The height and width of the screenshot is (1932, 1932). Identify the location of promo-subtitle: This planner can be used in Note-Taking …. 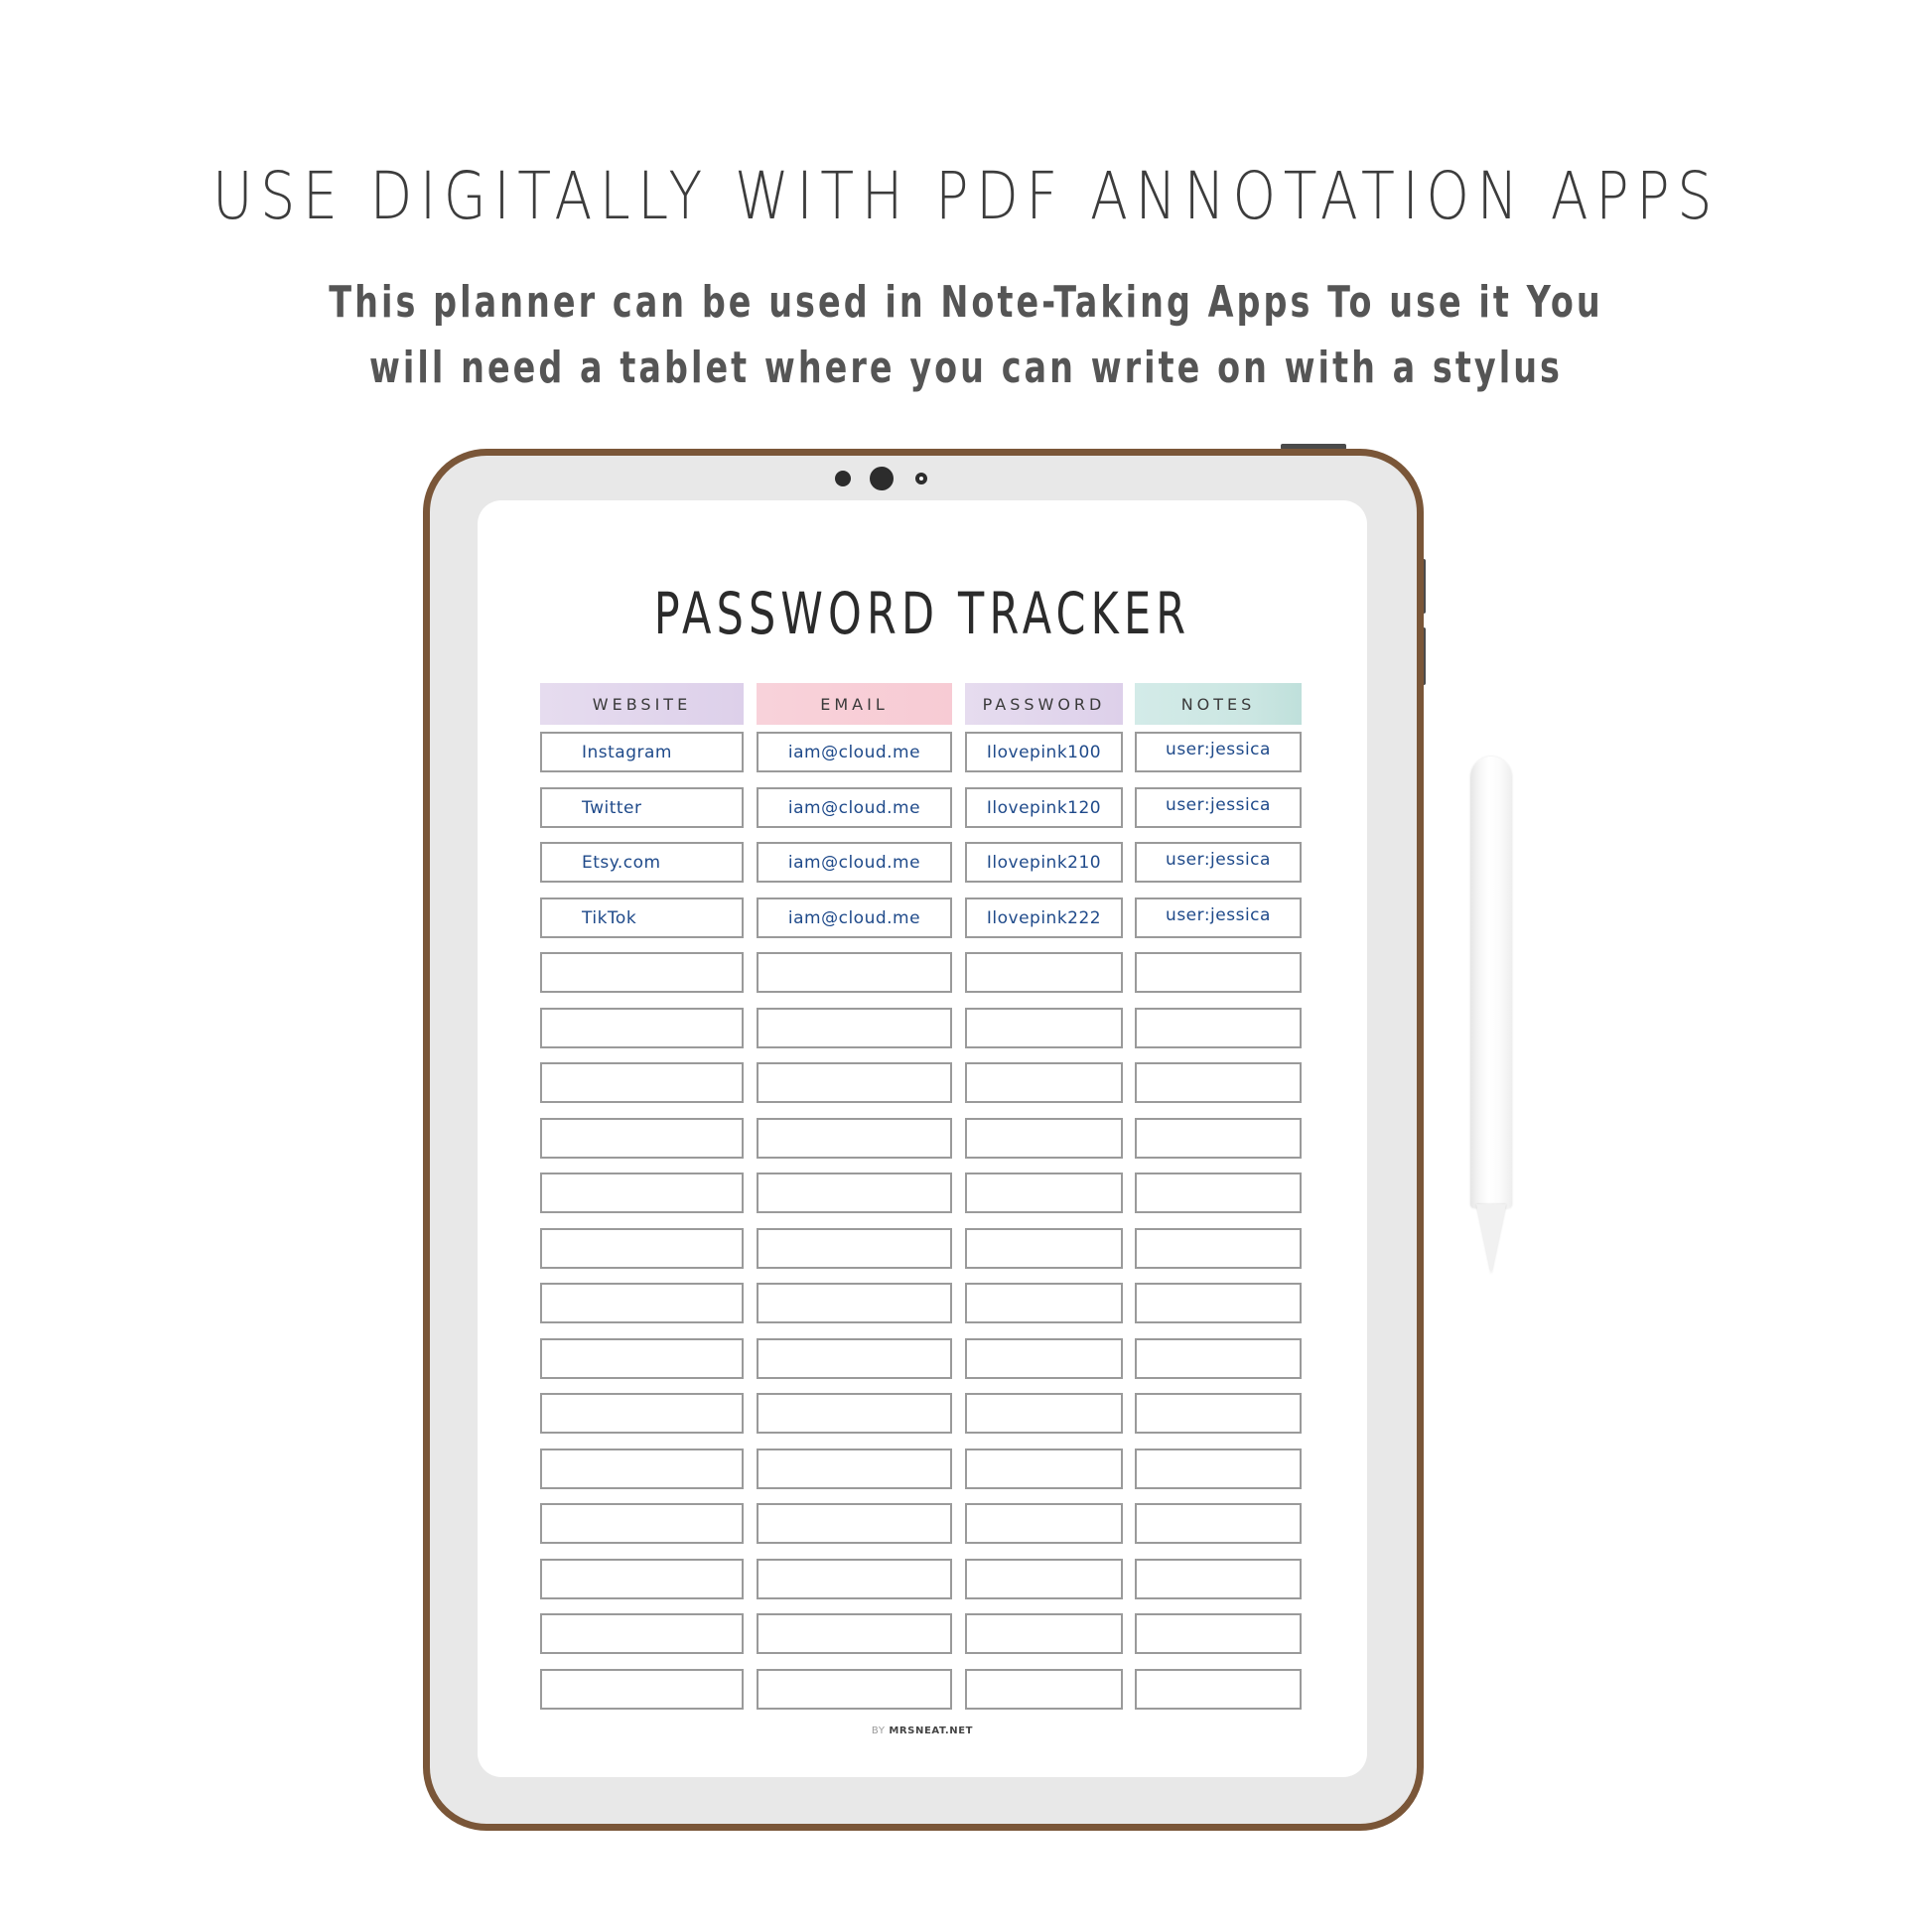
(967, 336).